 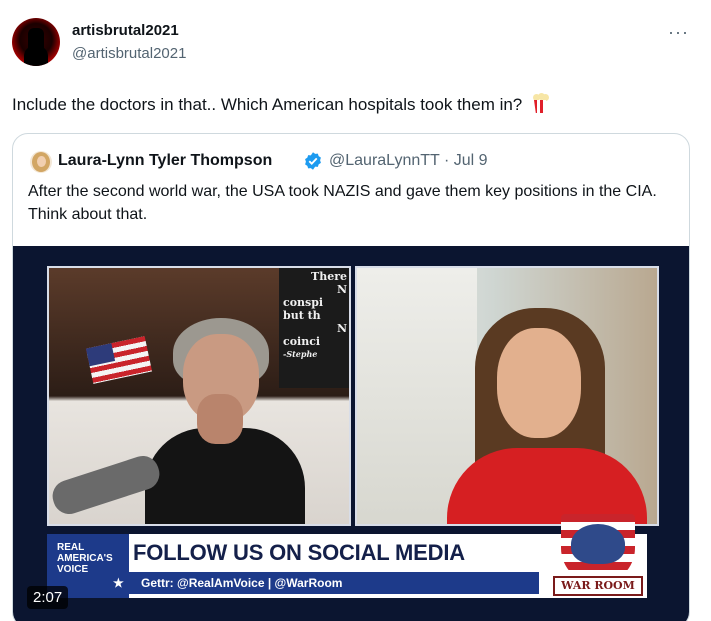 I want to click on quoted-display-name: Laura-Lynn Tyler Thompson, so click(x=165, y=161).